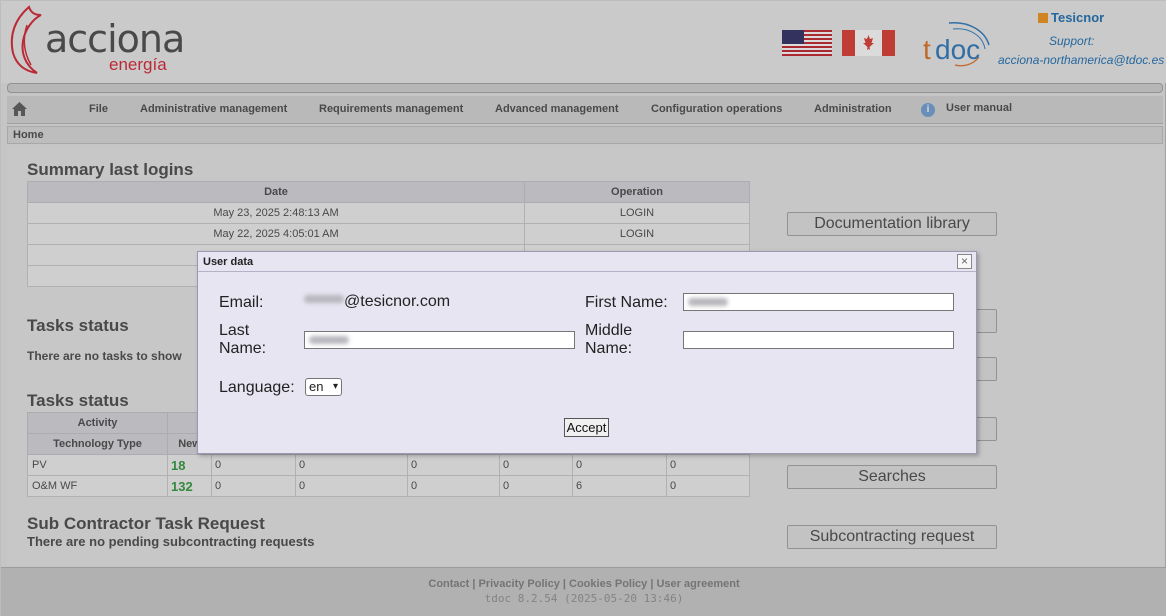 This screenshot has height=616, width=1166. What do you see at coordinates (241, 302) in the screenshot?
I see `email-label: Email:` at bounding box center [241, 302].